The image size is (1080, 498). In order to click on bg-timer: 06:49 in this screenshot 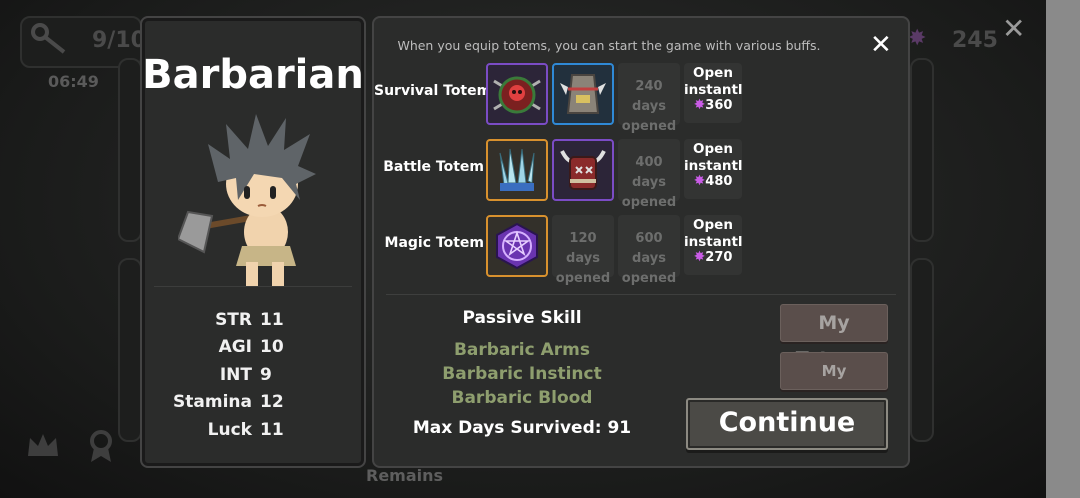, I will do `click(73, 81)`.